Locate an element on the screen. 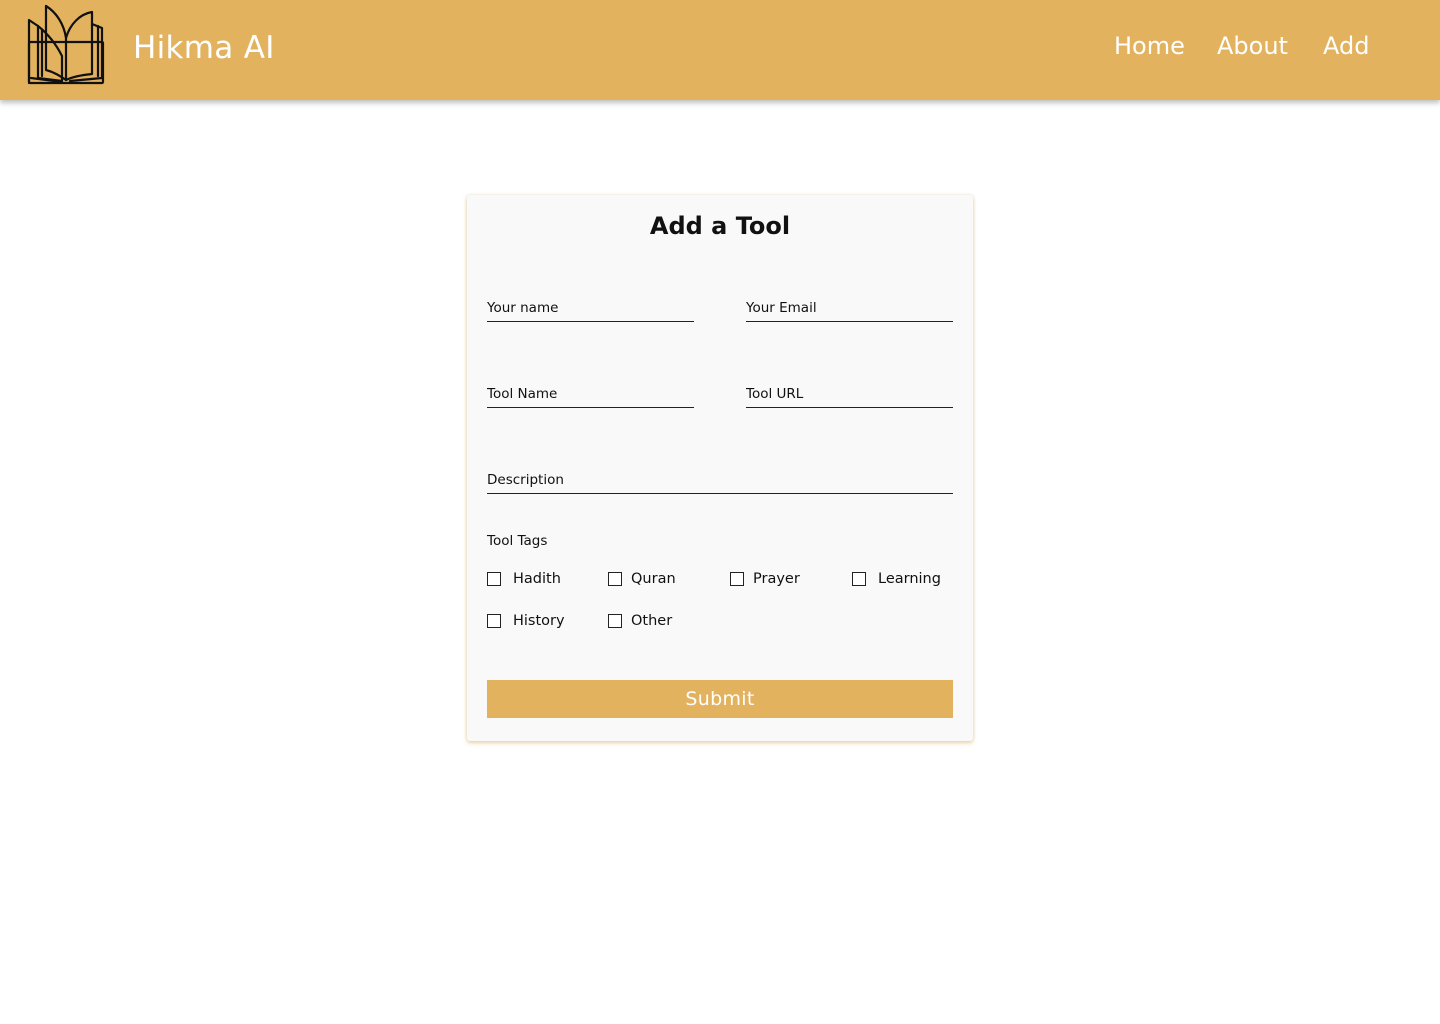 The image size is (1440, 1024). your-email-input is located at coordinates (849, 308).